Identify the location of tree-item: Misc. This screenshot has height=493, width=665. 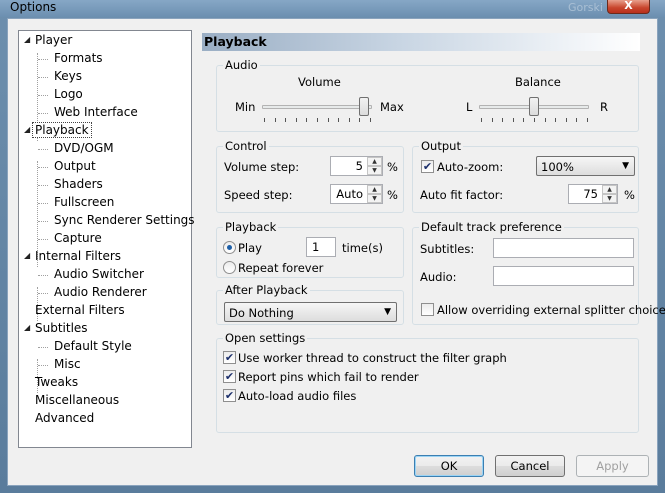
(67, 364).